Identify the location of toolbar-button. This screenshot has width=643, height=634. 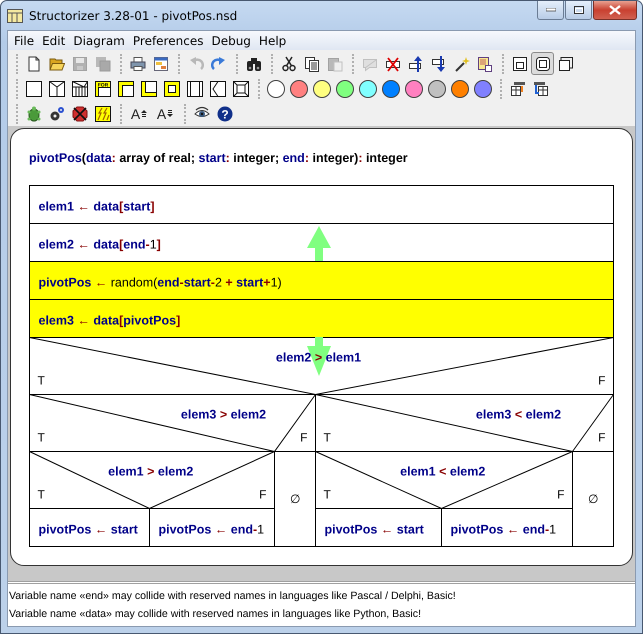
(542, 63).